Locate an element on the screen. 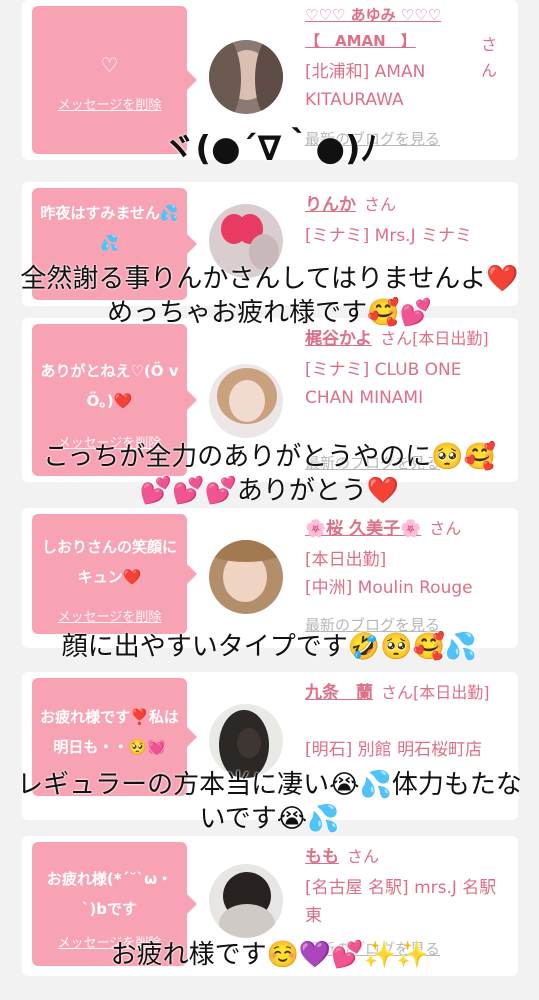 The image size is (539, 1000). caption-6: お疲れ様です☺️💜💕✨✨ is located at coordinates (269, 955).